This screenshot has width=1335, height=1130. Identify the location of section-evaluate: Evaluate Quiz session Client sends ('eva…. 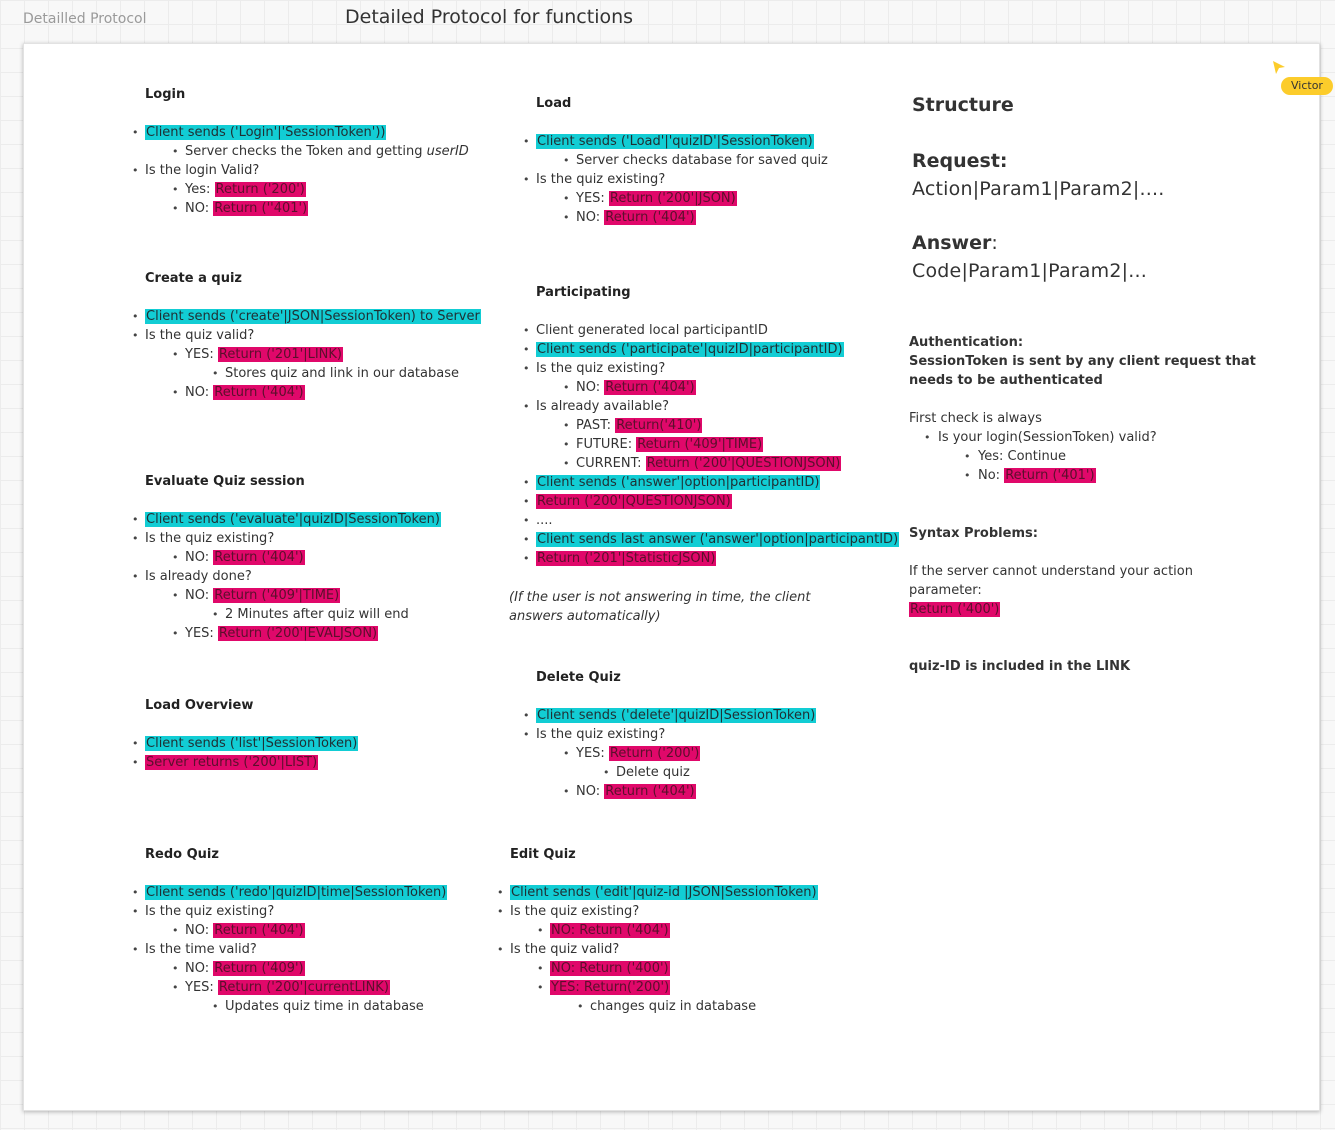
(286, 557).